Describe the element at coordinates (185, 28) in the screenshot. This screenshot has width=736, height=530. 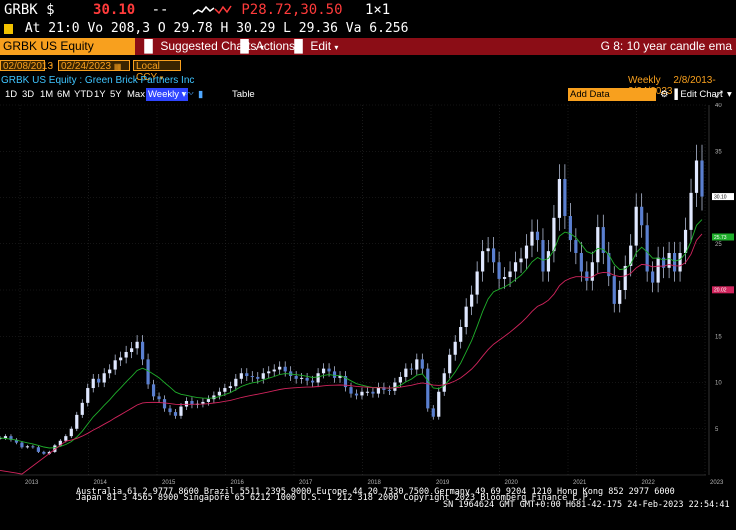
I see `open-price: O 29.78` at that location.